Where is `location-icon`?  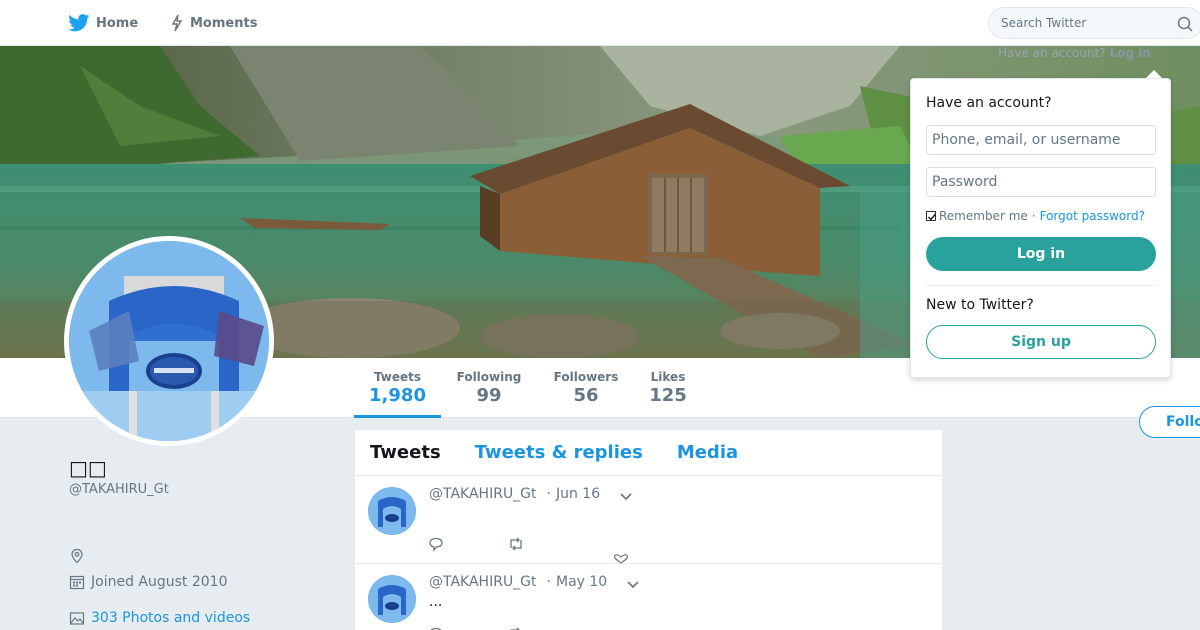 location-icon is located at coordinates (77, 556).